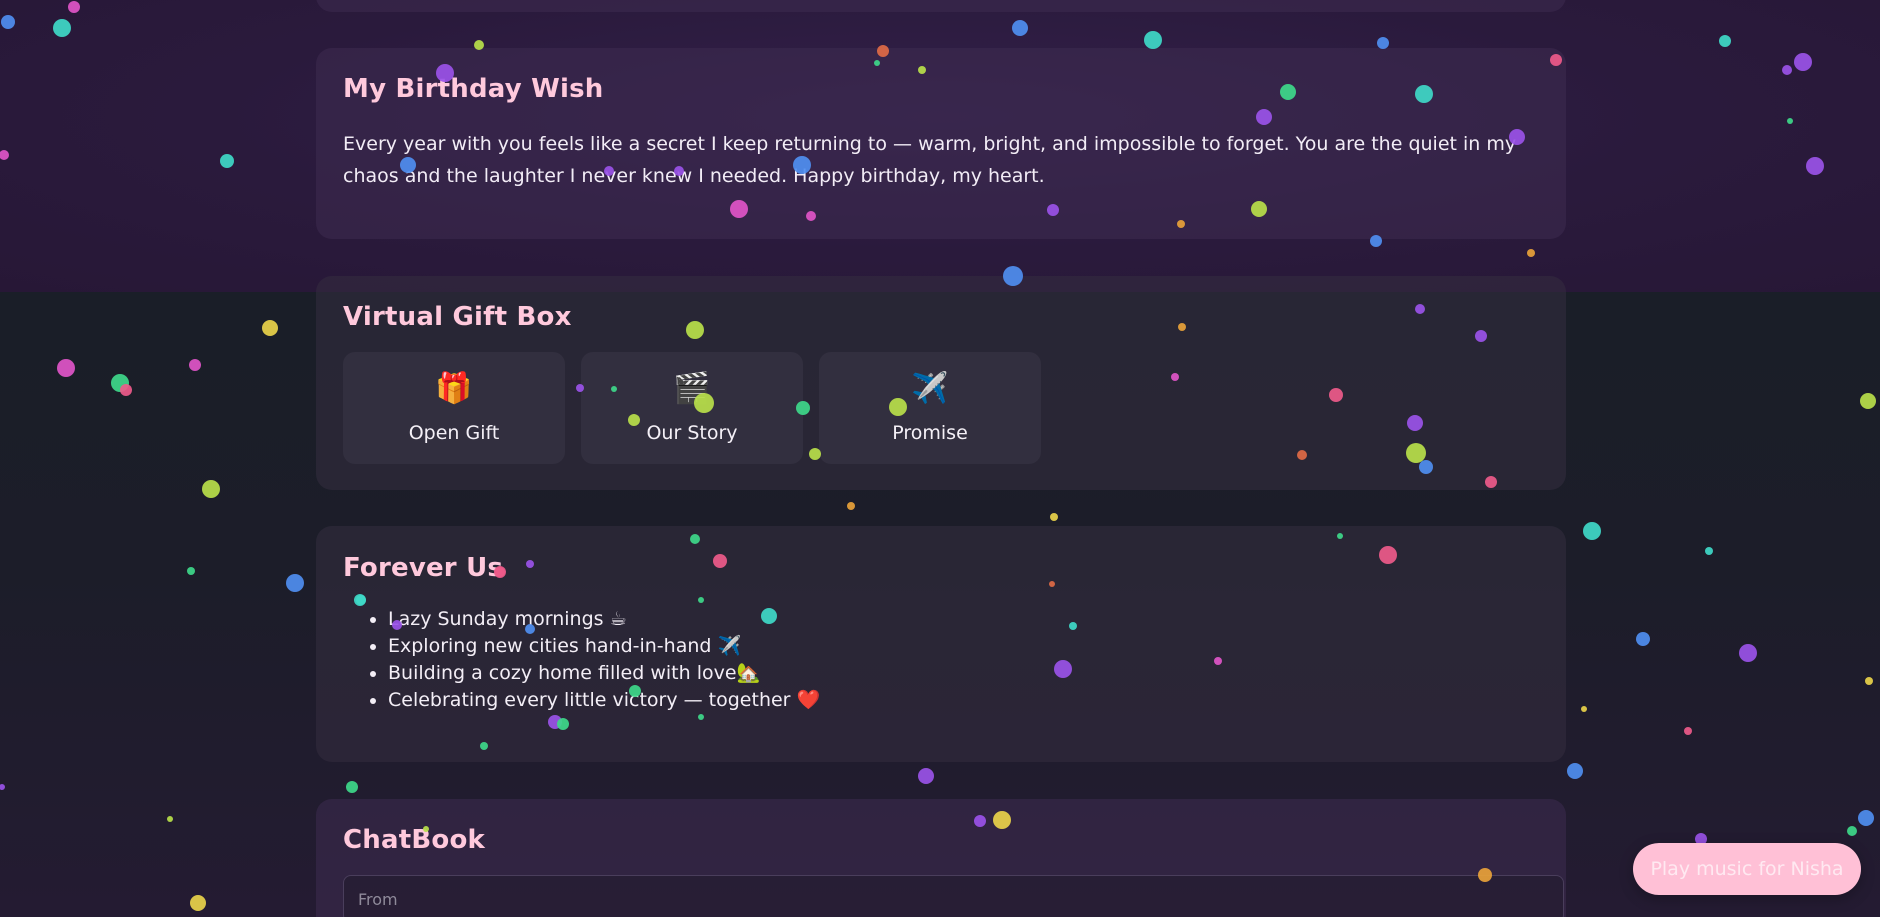 The height and width of the screenshot is (917, 1880). Describe the element at coordinates (454, 408) in the screenshot. I see `open-gift-button: 🎁 Open Gift` at that location.